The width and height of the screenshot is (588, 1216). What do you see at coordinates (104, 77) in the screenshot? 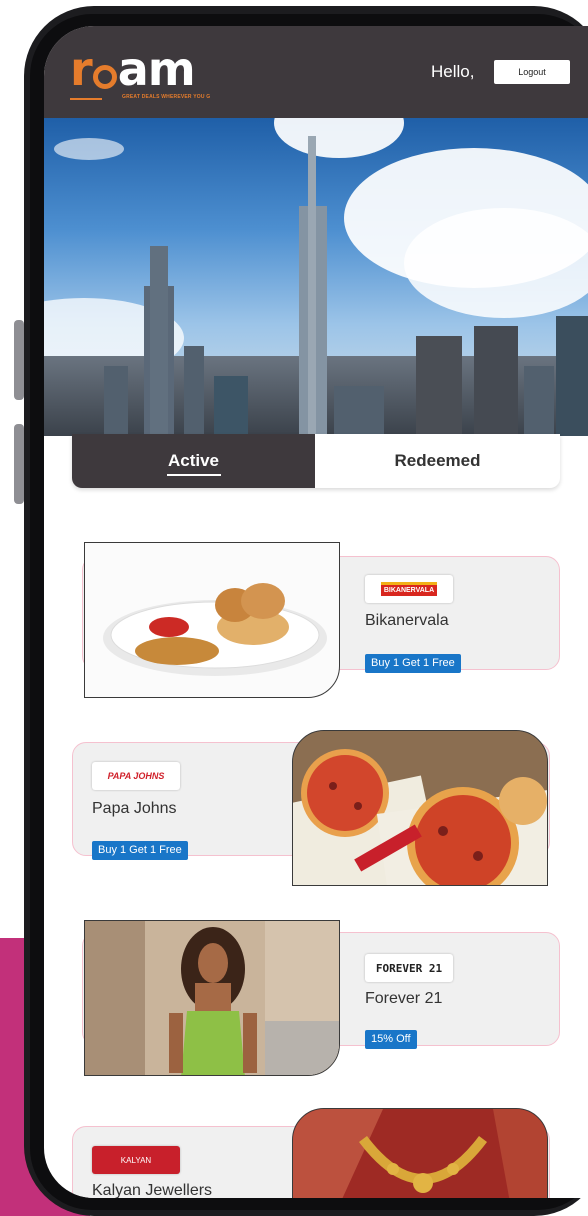
I see `location-pin-icon` at bounding box center [104, 77].